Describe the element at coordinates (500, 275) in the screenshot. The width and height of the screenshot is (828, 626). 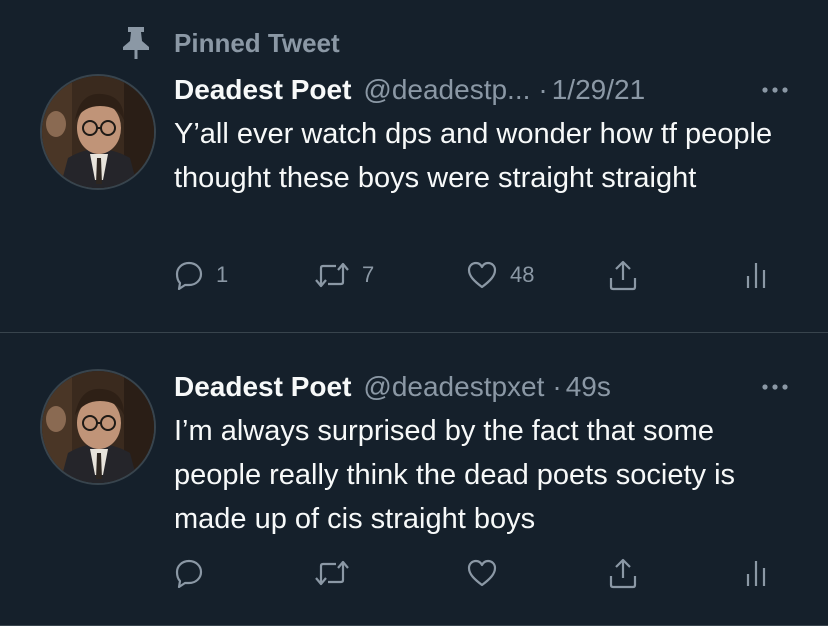
I see `like-button: 48` at that location.